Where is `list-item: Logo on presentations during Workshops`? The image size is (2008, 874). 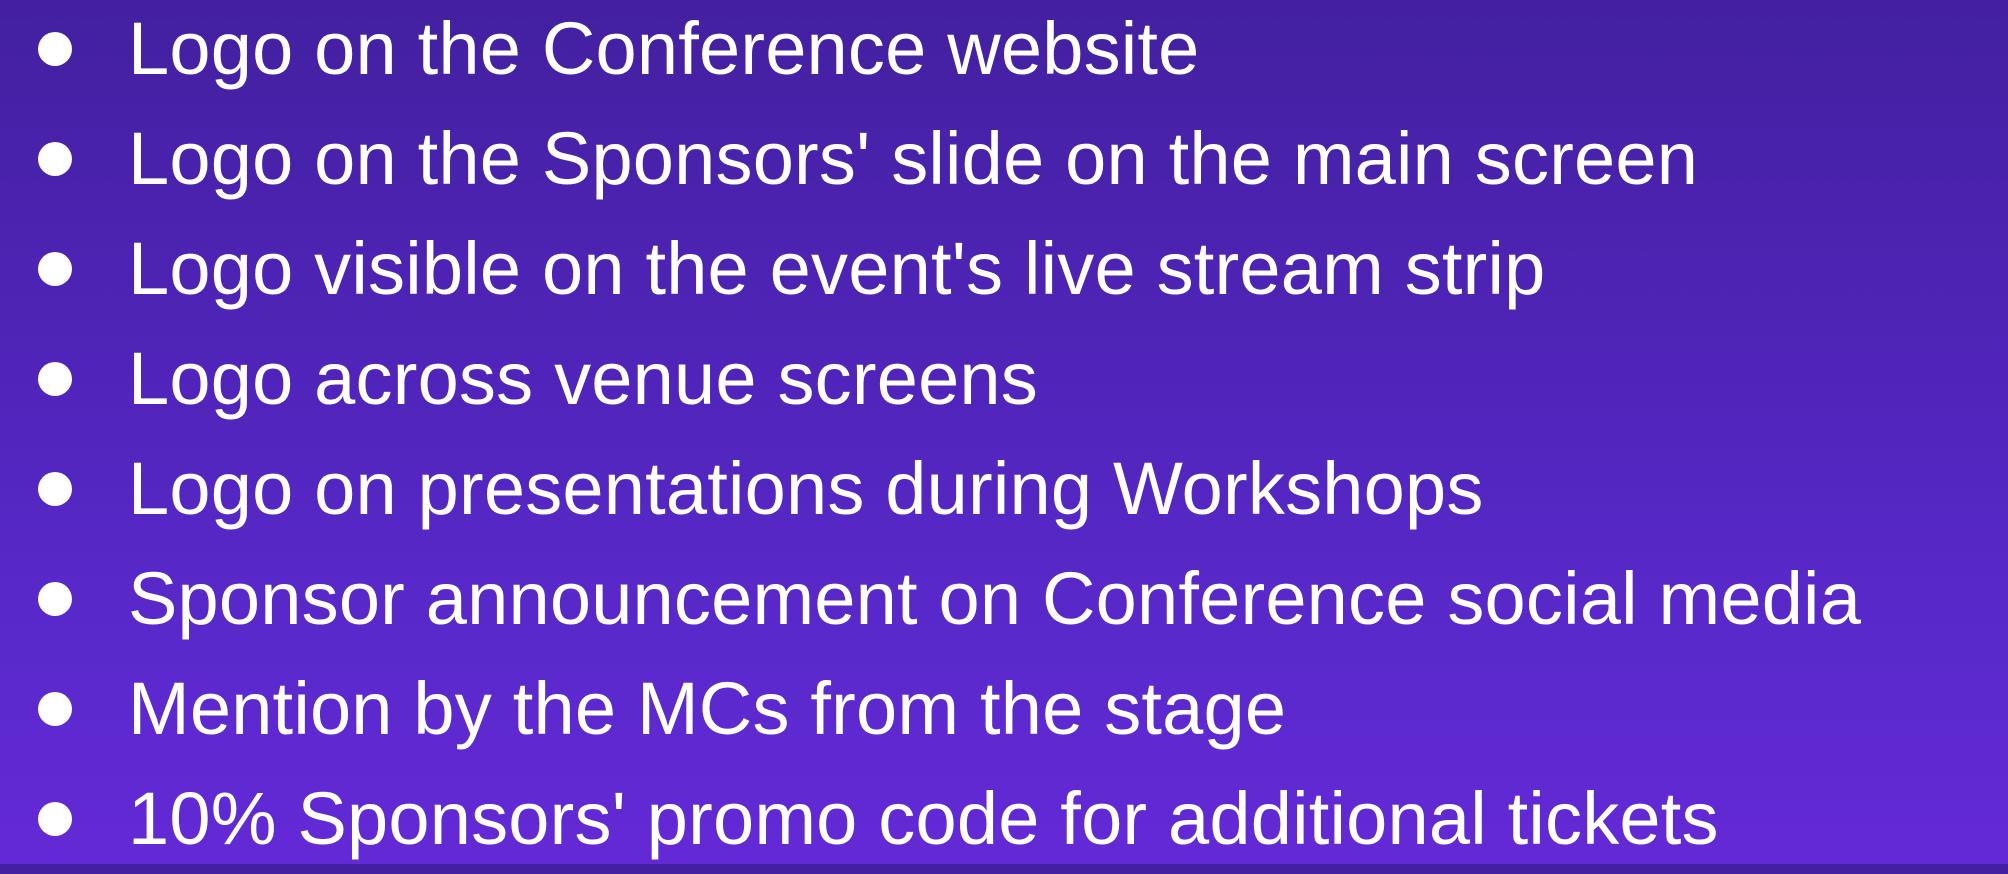
list-item: Logo on presentations during Workshops is located at coordinates (1004, 489).